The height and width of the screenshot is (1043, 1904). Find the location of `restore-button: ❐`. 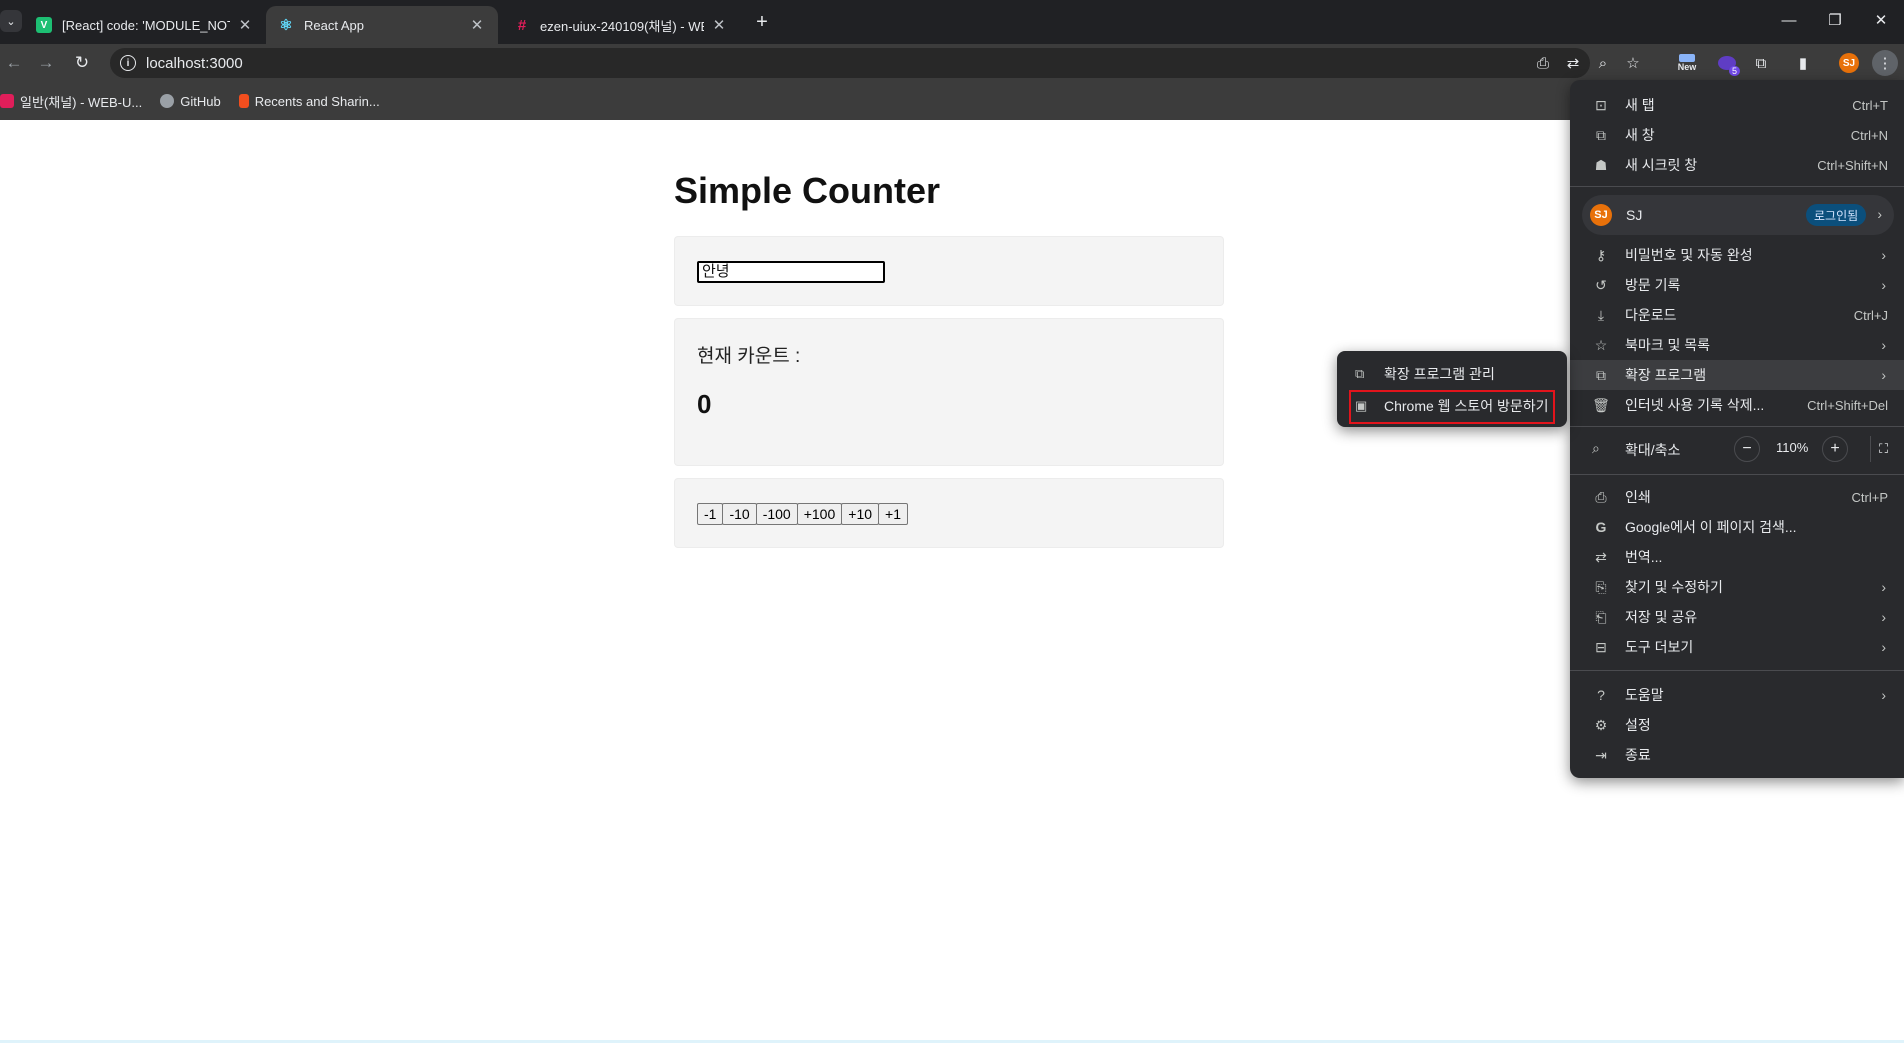

restore-button: ❐ is located at coordinates (1835, 20).